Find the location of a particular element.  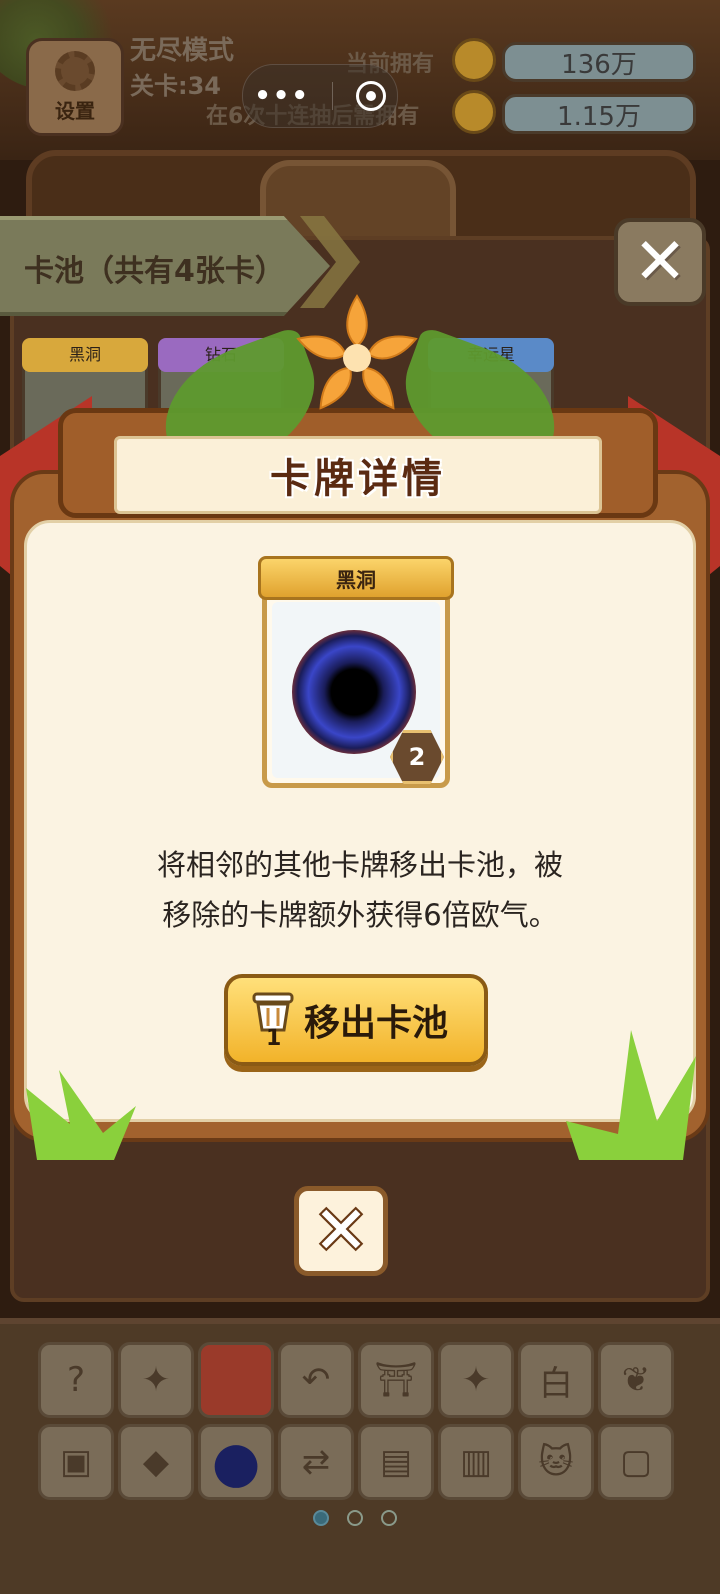

cards-question-icon: ? is located at coordinates (76, 1380).